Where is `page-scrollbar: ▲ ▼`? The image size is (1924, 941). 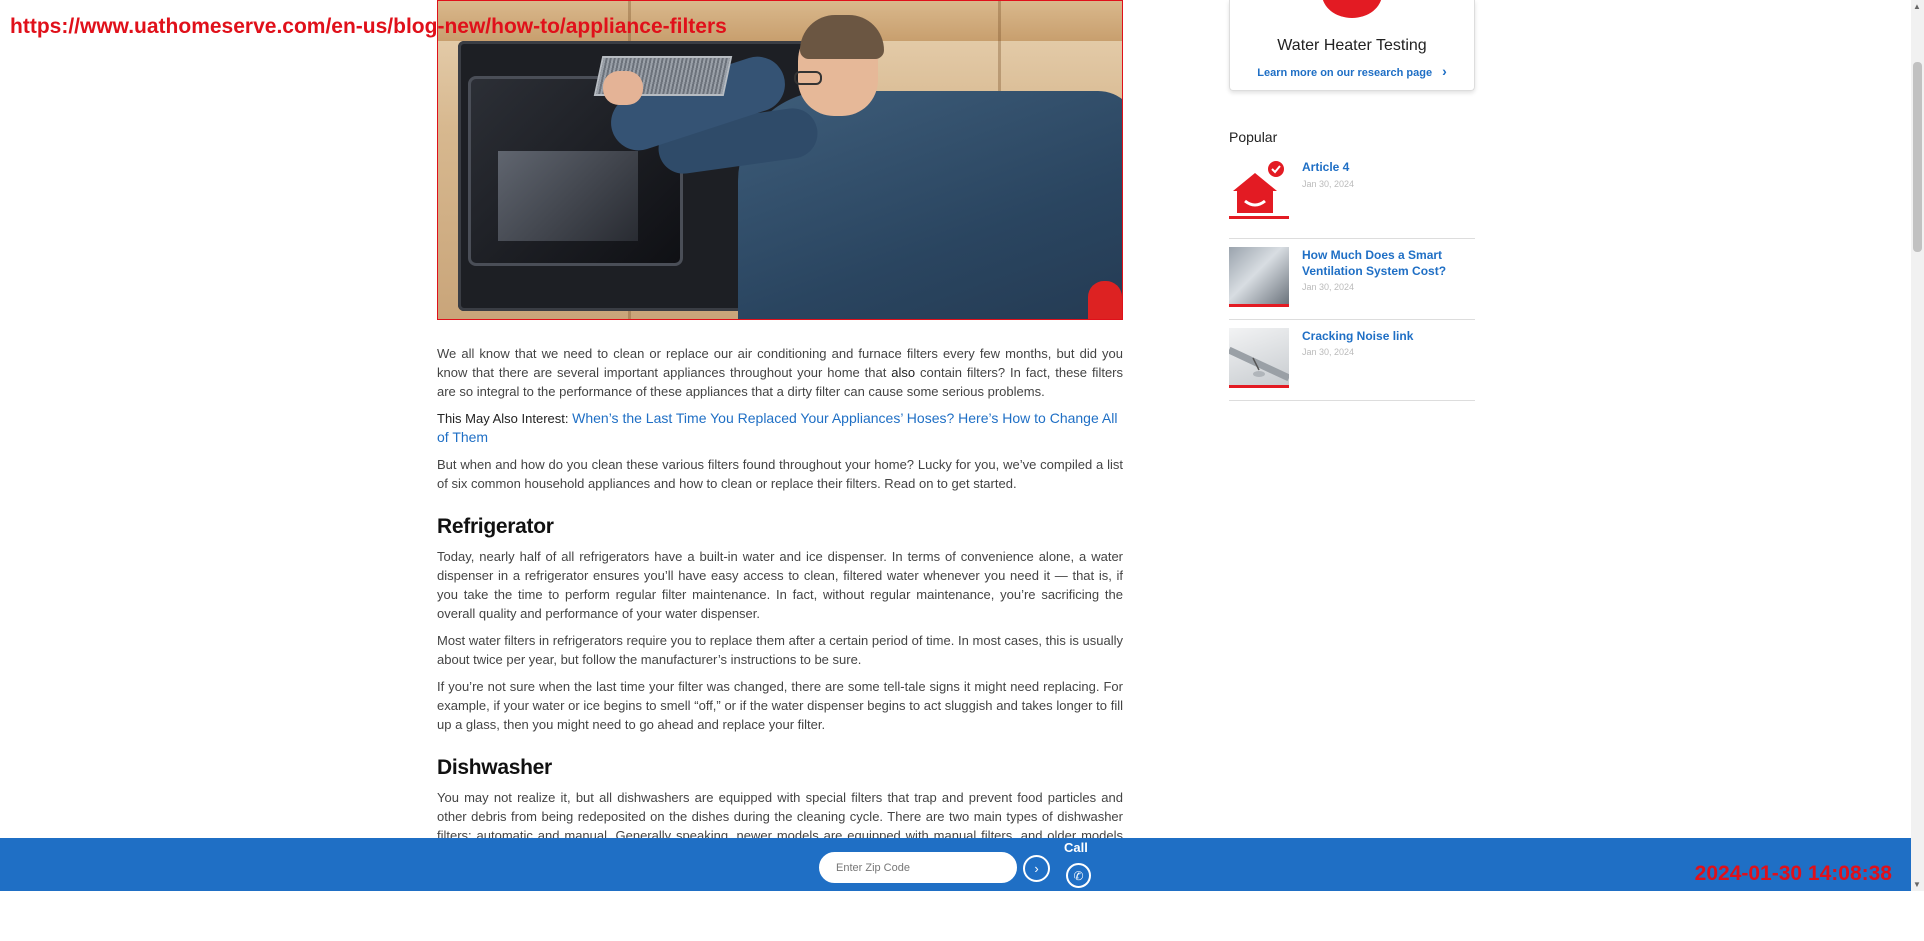 page-scrollbar: ▲ ▼ is located at coordinates (1917, 445).